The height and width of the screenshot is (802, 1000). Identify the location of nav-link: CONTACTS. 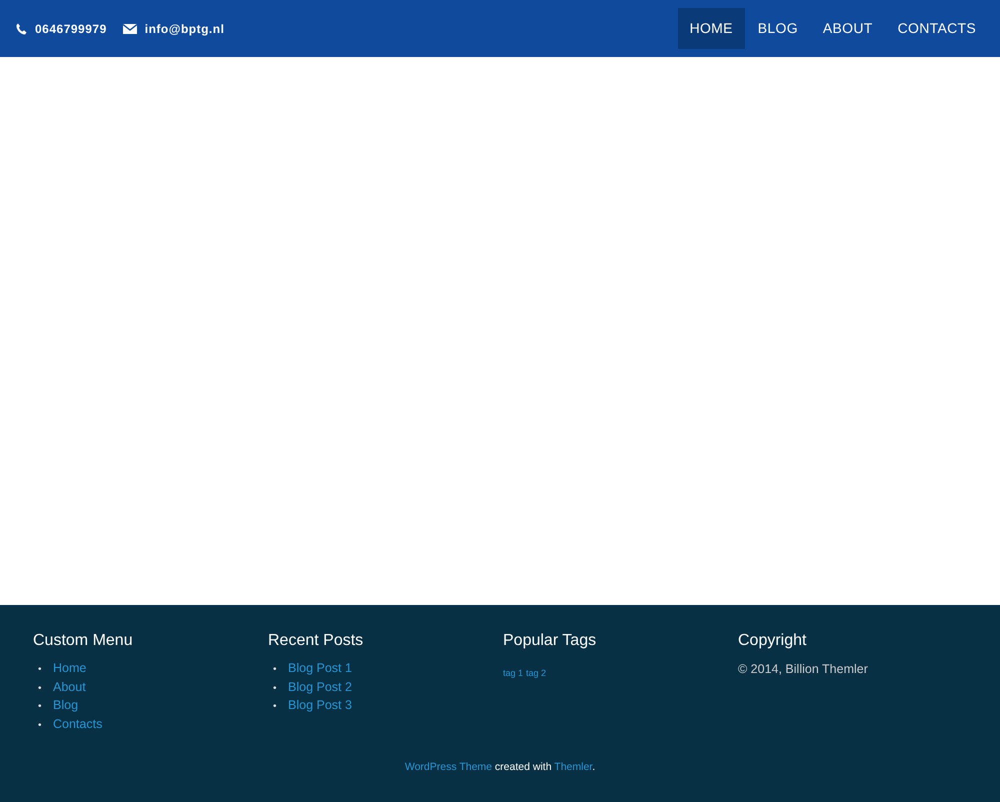
(937, 28).